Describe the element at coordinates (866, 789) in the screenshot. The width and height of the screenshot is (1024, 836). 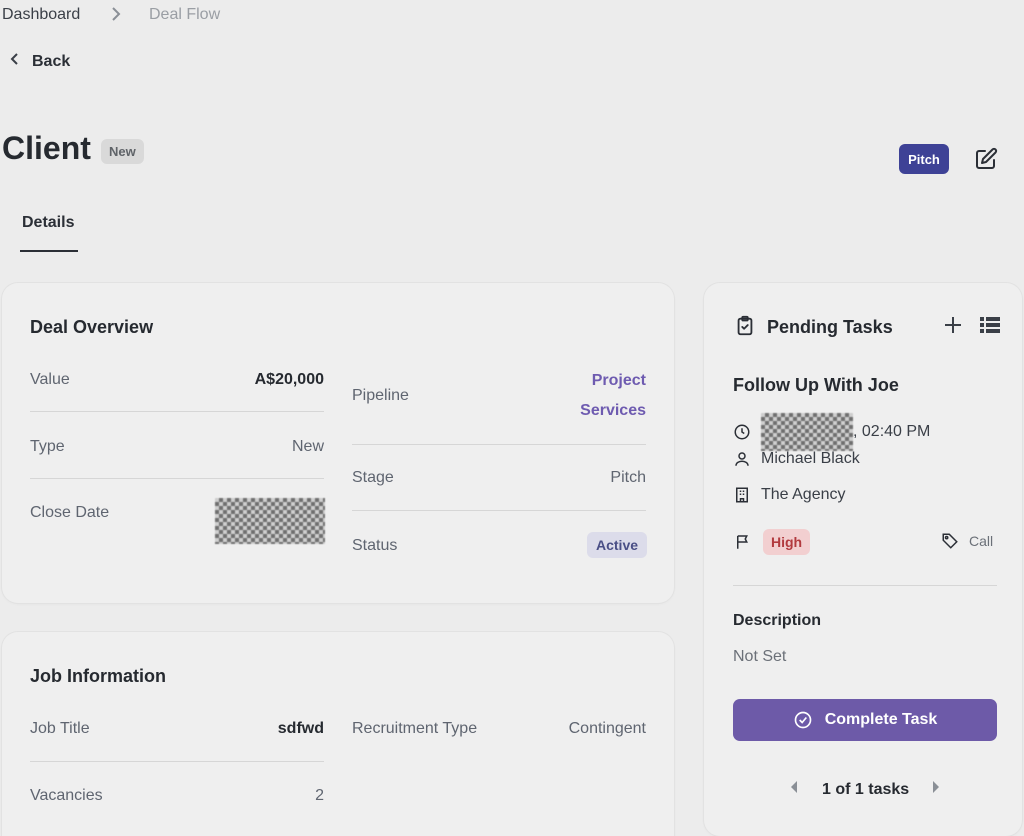
I see `task-pager: 1 of 1 tasks` at that location.